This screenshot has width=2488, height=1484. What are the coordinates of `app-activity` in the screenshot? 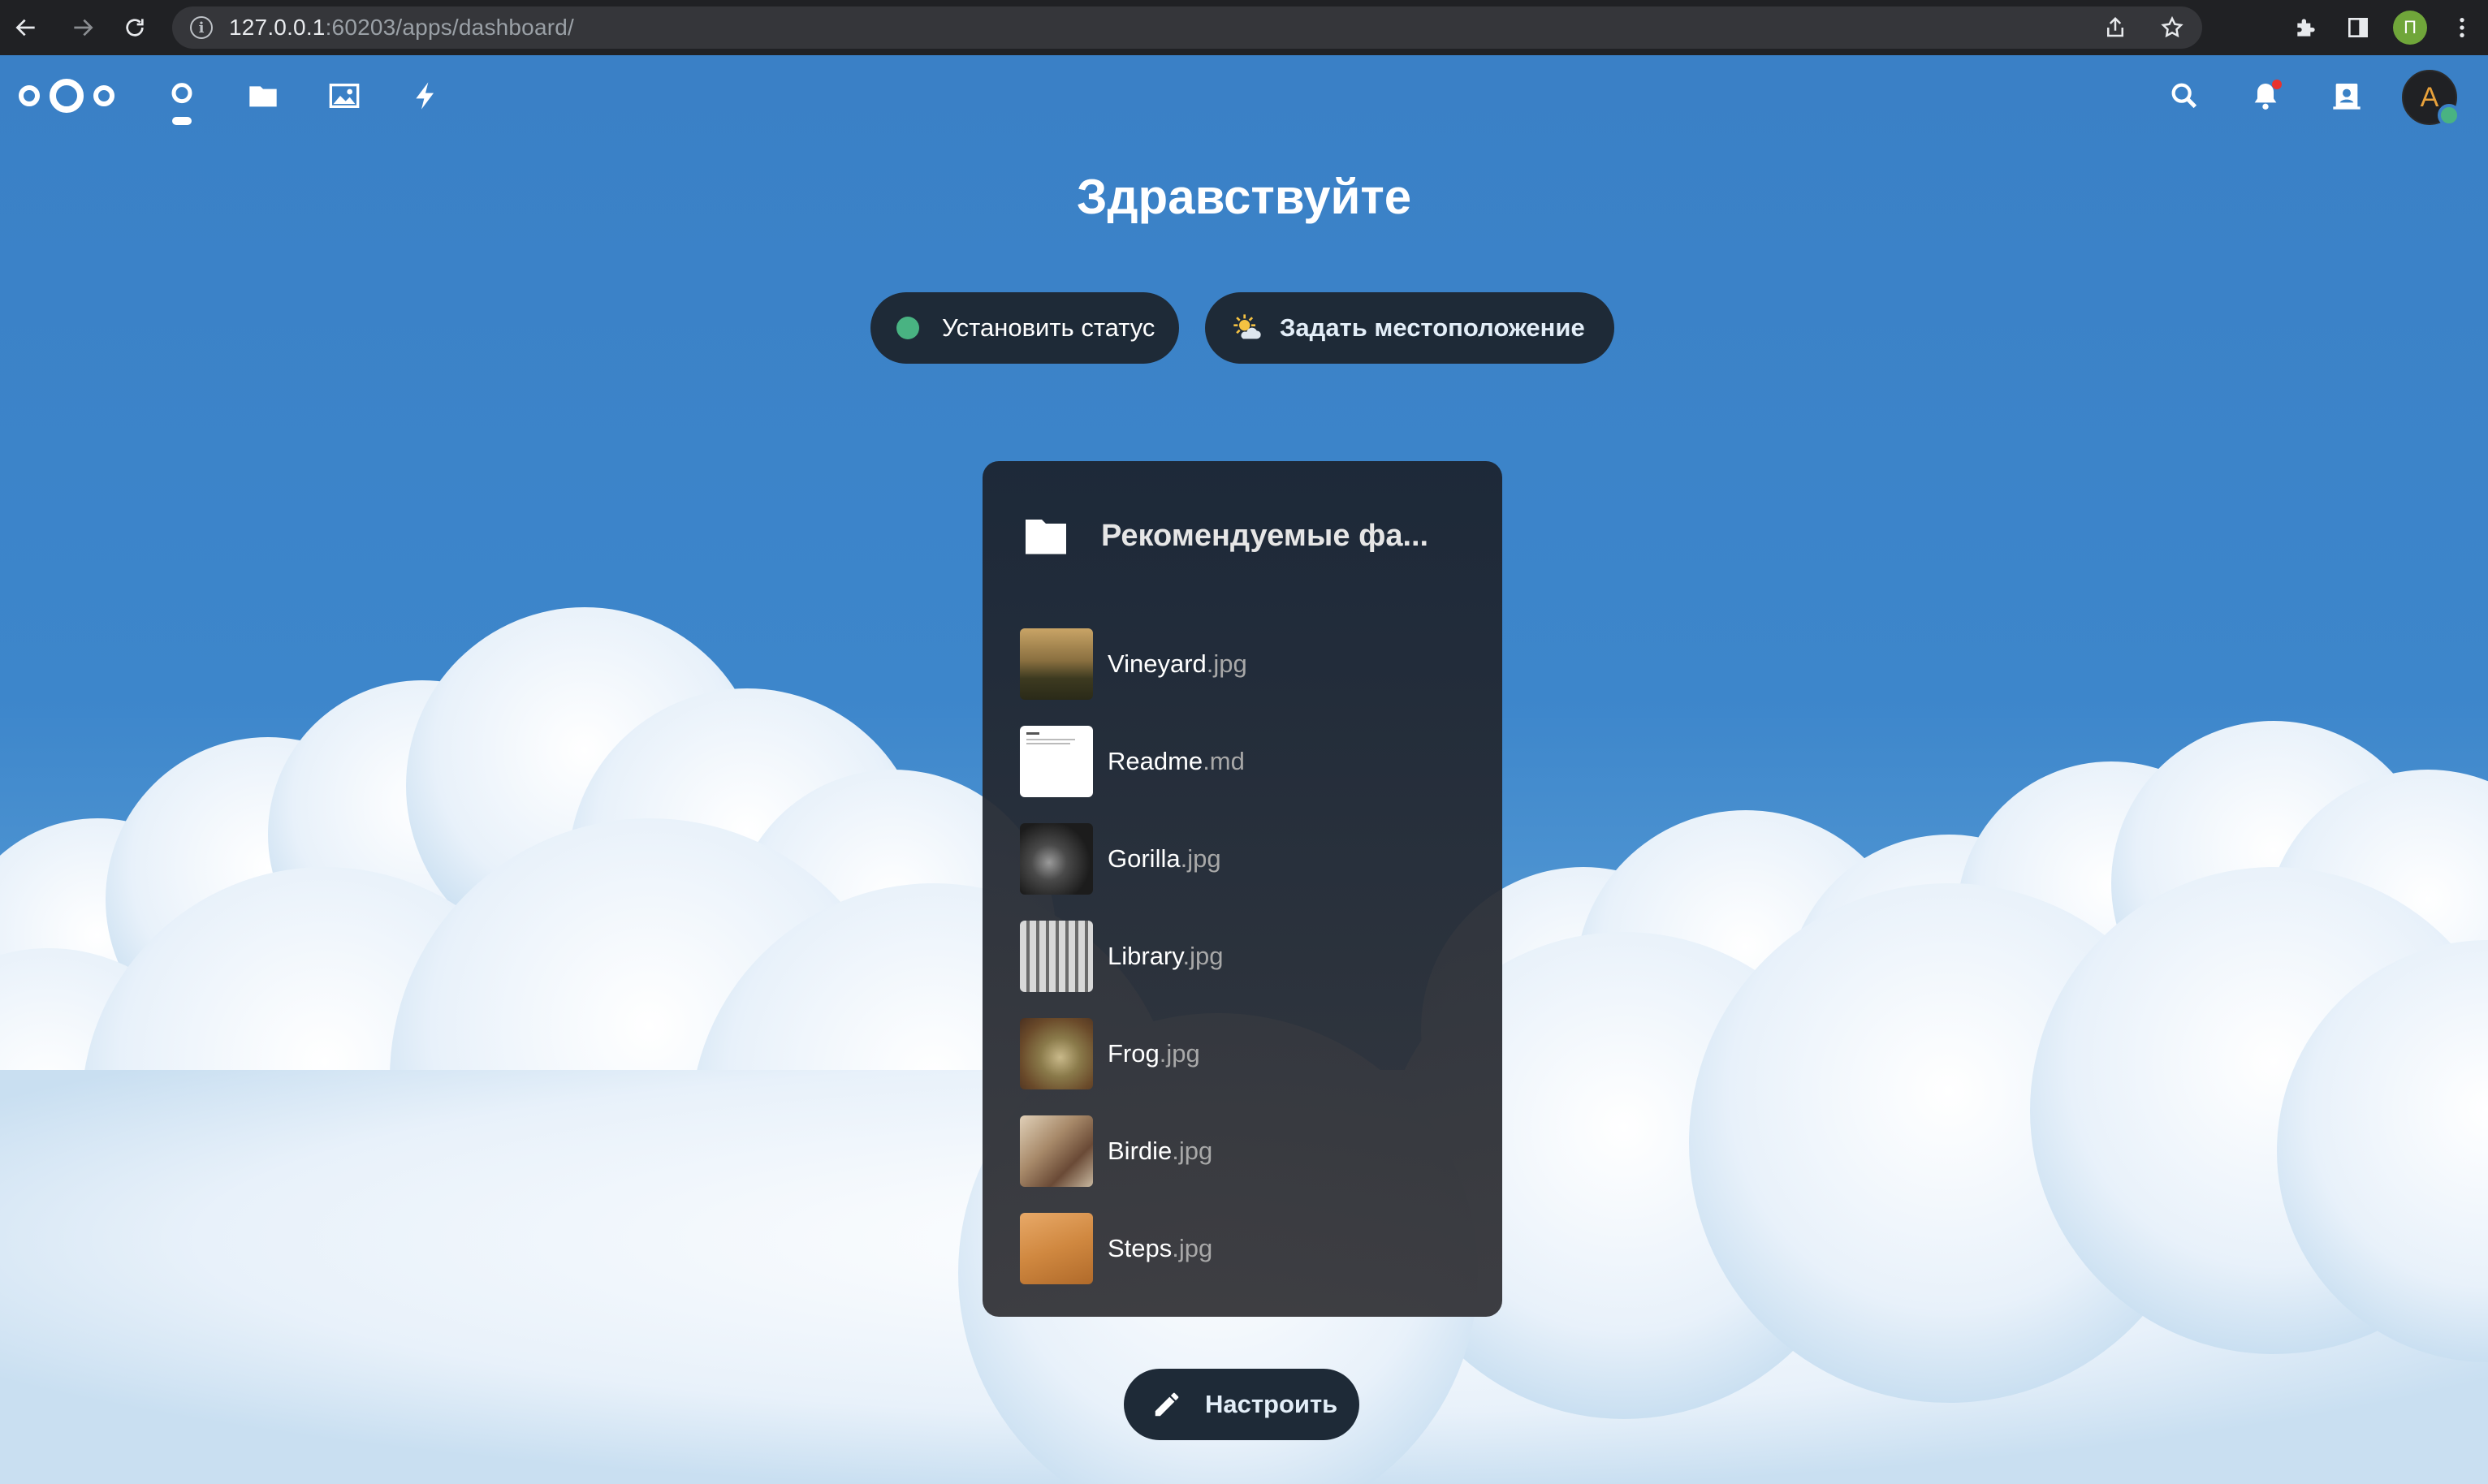 It's located at (425, 96).